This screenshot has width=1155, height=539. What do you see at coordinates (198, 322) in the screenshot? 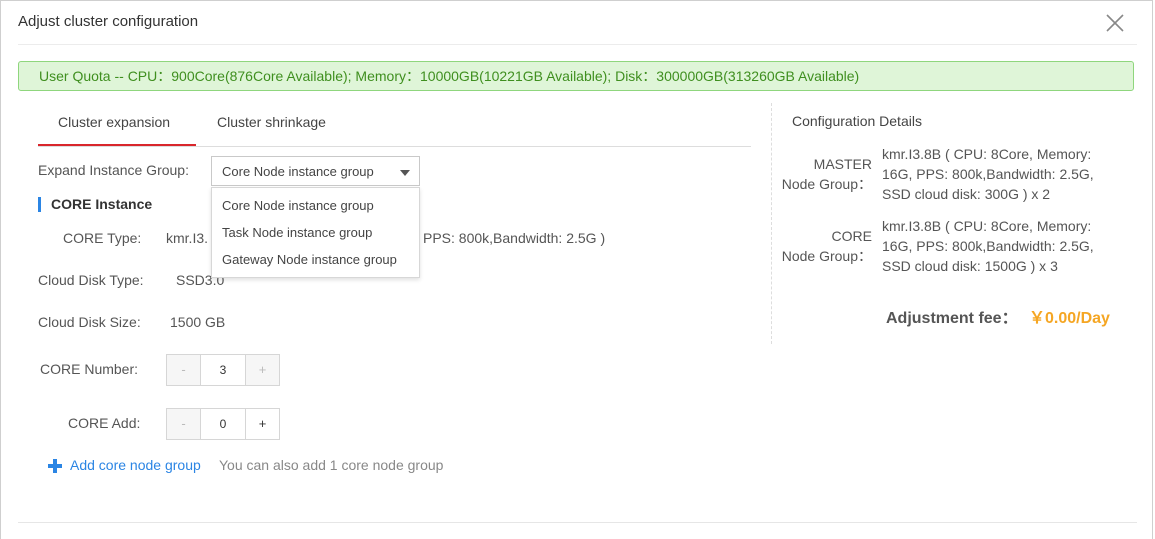
I see `cloud-disk-size-value: 1500 GB` at bounding box center [198, 322].